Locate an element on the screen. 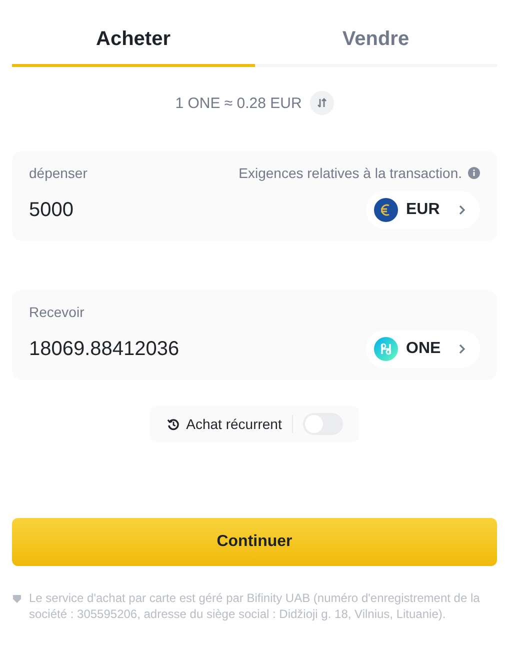 The image size is (516, 656). amount-field: 5000 is located at coordinates (154, 210).